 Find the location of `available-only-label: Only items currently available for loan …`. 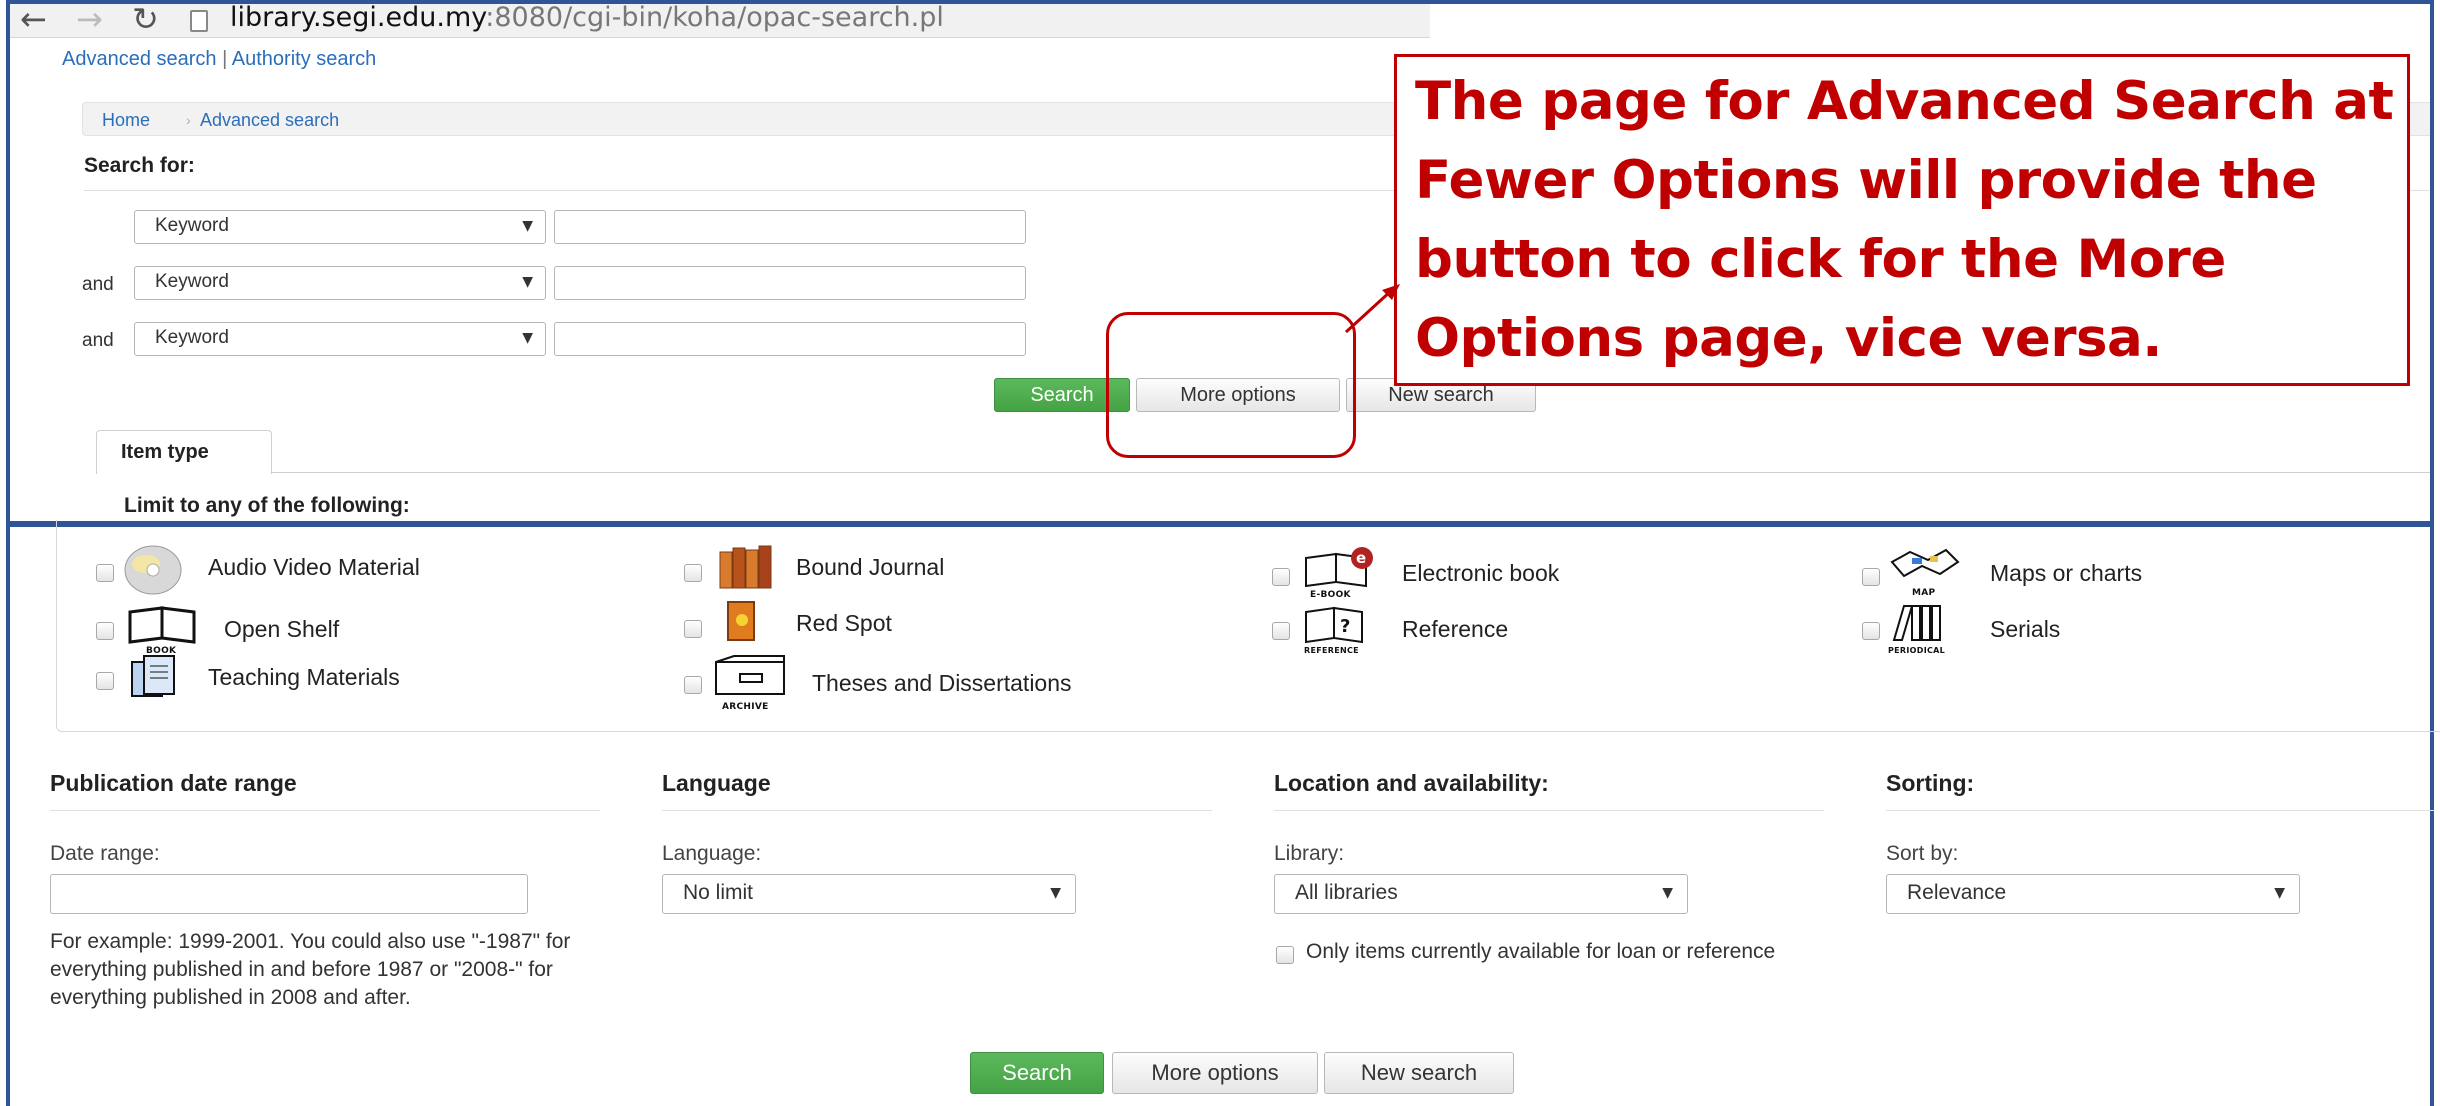

available-only-label: Only items currently available for loan … is located at coordinates (1541, 951).